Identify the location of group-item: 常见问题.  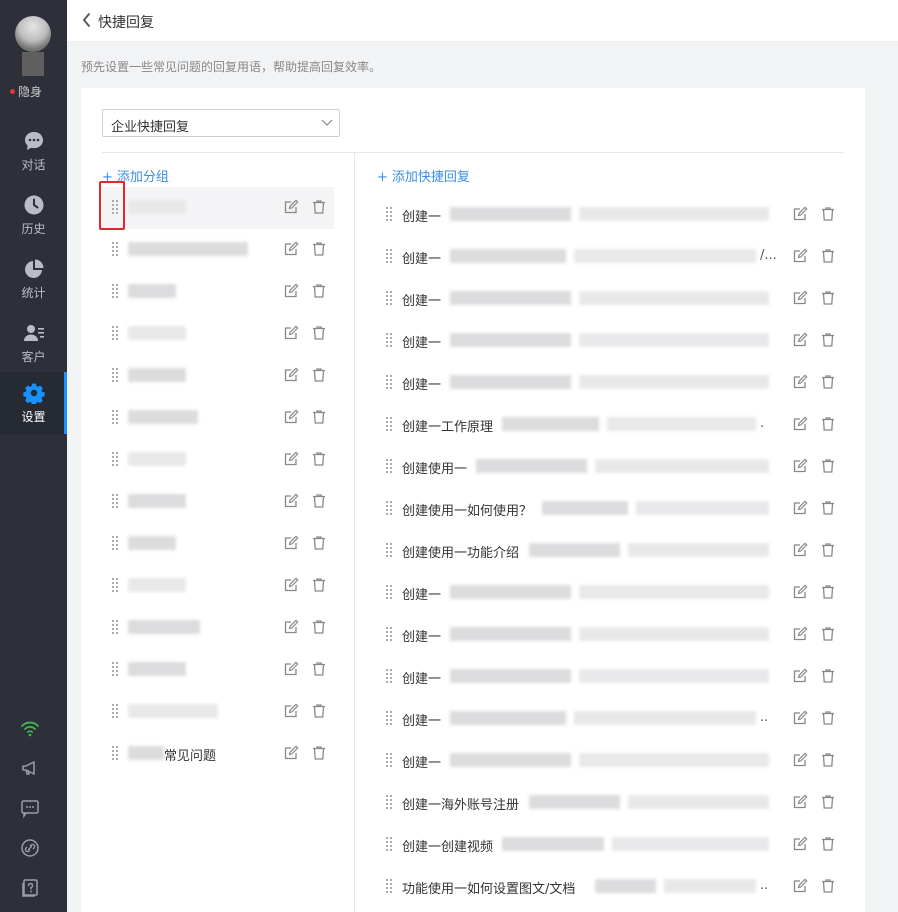
(218, 754).